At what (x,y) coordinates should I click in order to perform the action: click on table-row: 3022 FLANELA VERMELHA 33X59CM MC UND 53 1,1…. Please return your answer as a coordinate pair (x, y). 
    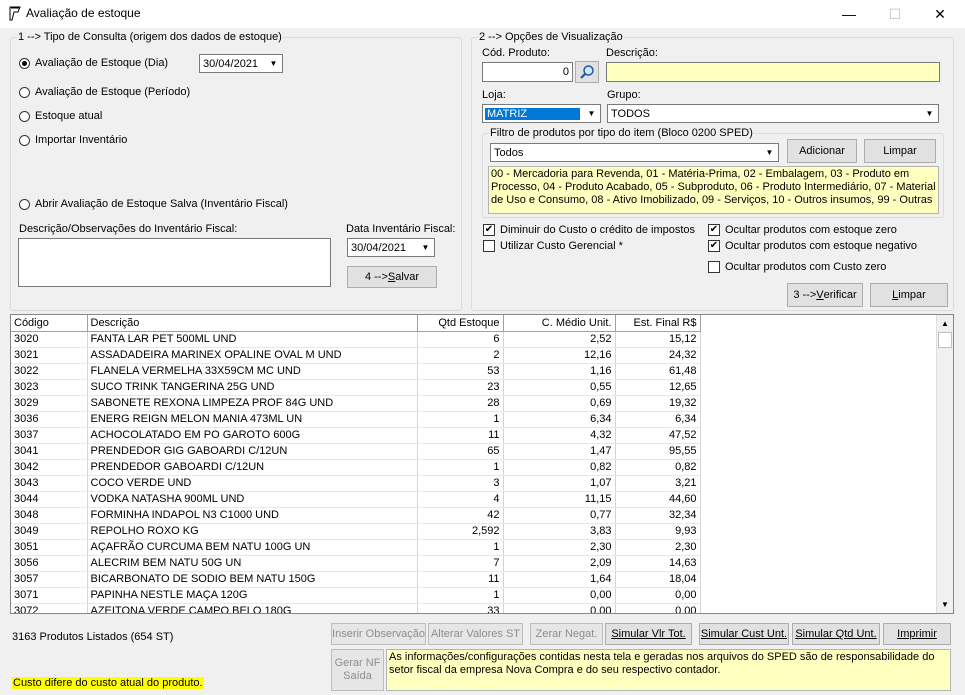
    Looking at the image, I should click on (356, 371).